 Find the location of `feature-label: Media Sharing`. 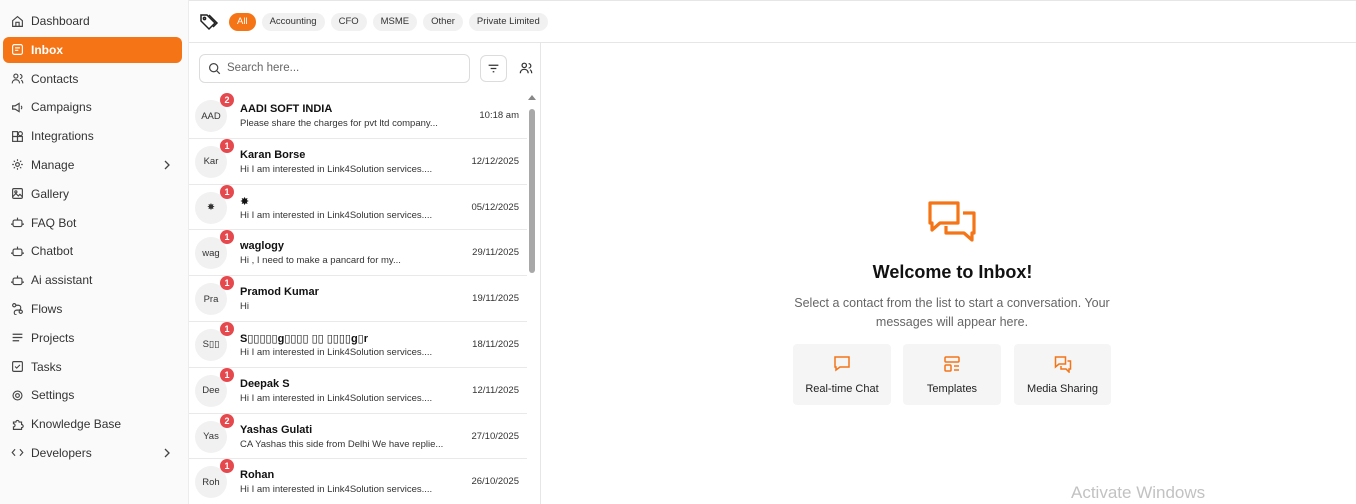

feature-label: Media Sharing is located at coordinates (1062, 388).